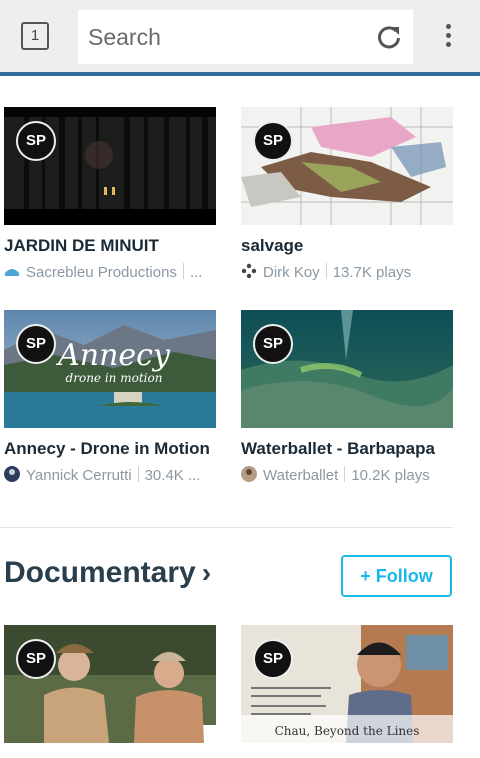  I want to click on video-thumbnail: Chau, Beyond the Lines SP, so click(347, 684).